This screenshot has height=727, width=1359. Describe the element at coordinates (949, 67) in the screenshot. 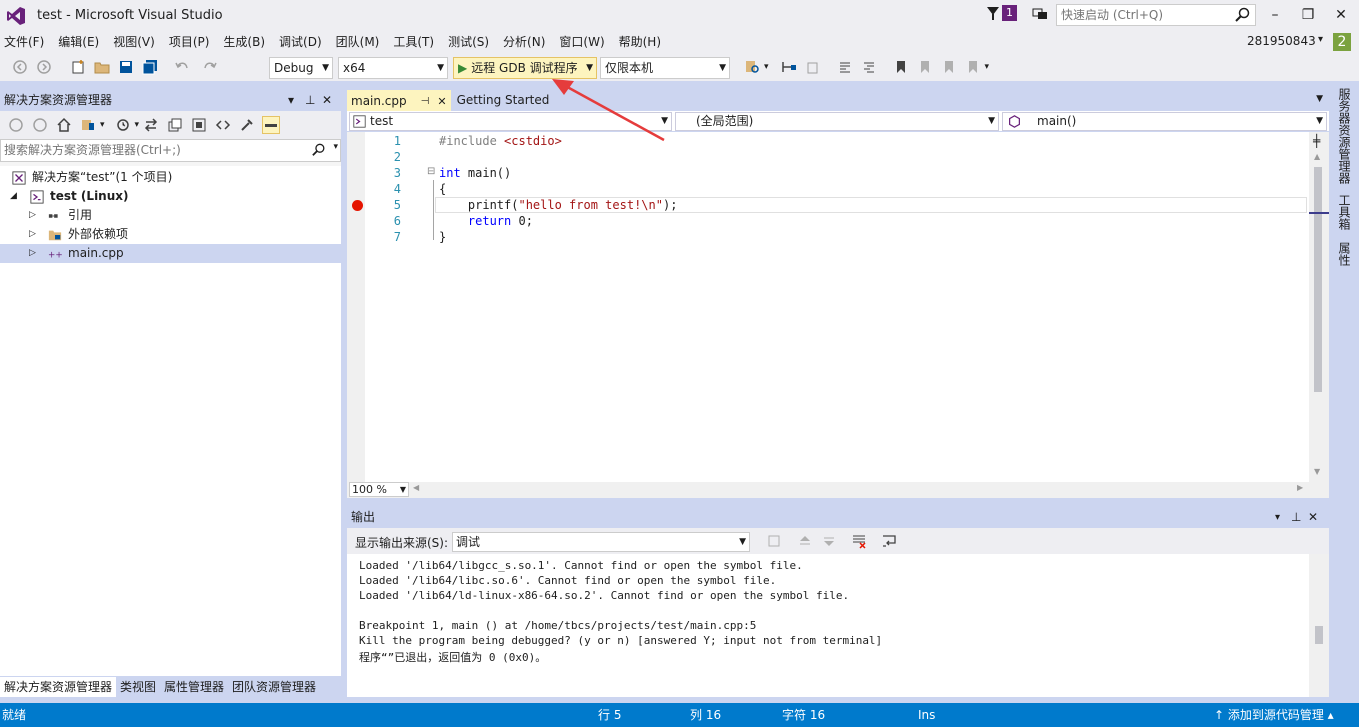

I see `next-bookmark-icon` at that location.